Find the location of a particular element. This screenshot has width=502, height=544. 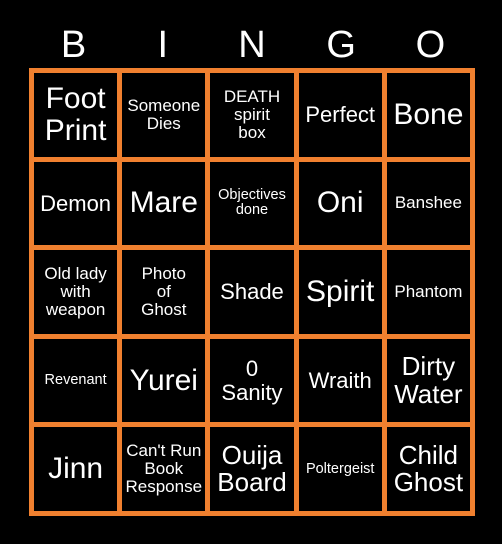

bingo-cell: Child Ghost is located at coordinates (428, 469).